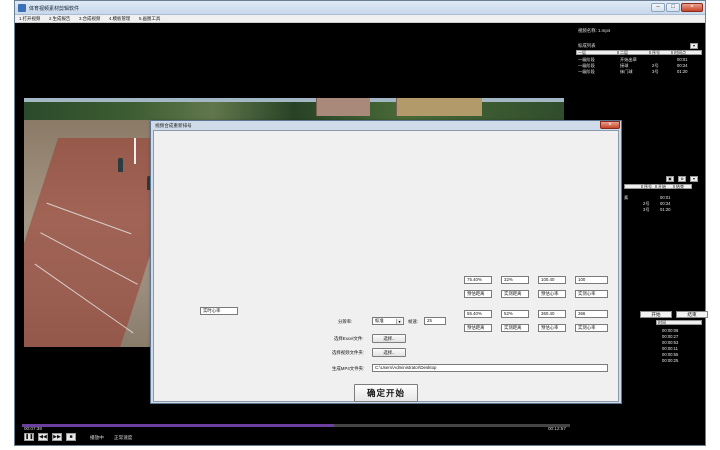 Image resolution: width=720 pixels, height=450 pixels. I want to click on value-field: 55.40%, so click(478, 314).